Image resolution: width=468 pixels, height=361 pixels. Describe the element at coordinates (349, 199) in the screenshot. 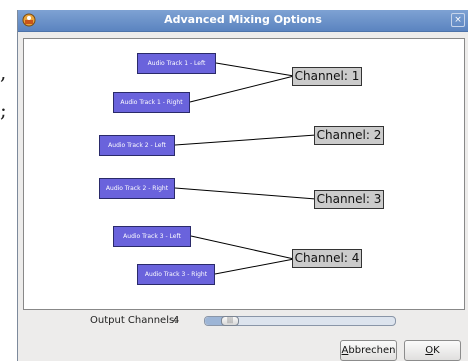

I see `channel-node: Channel: 3` at that location.